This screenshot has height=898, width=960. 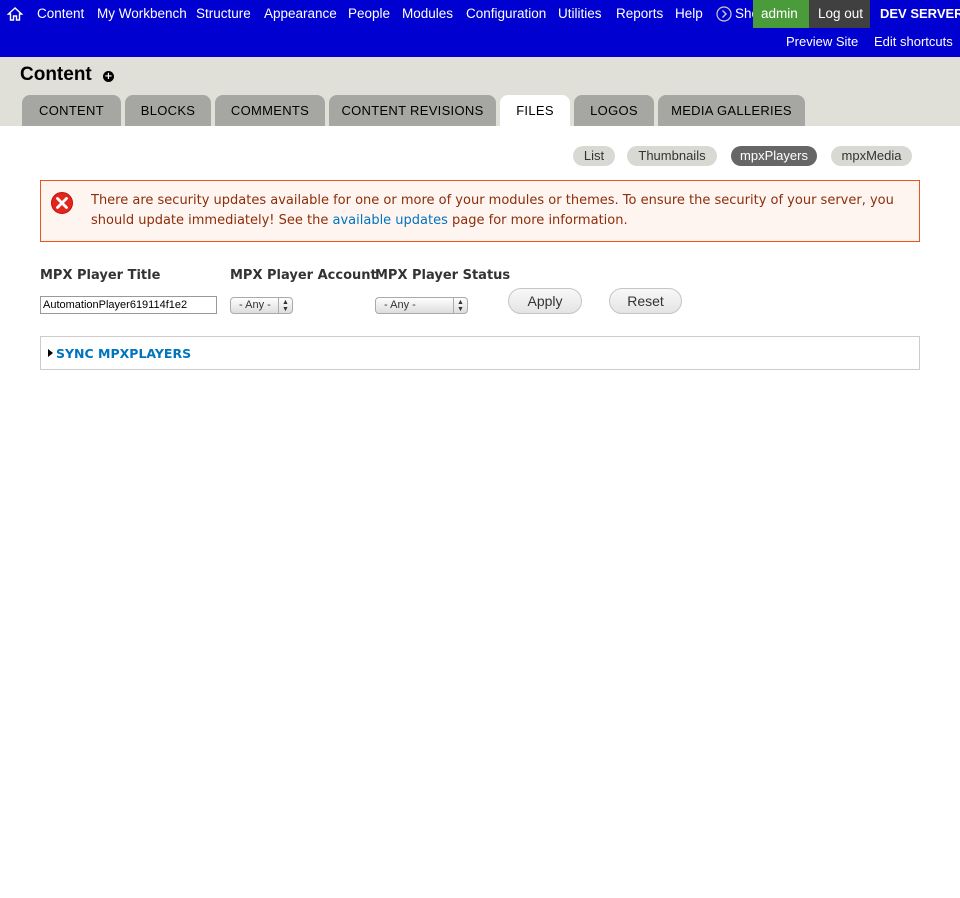 I want to click on menu-item-appearance: Appearance, so click(x=300, y=13).